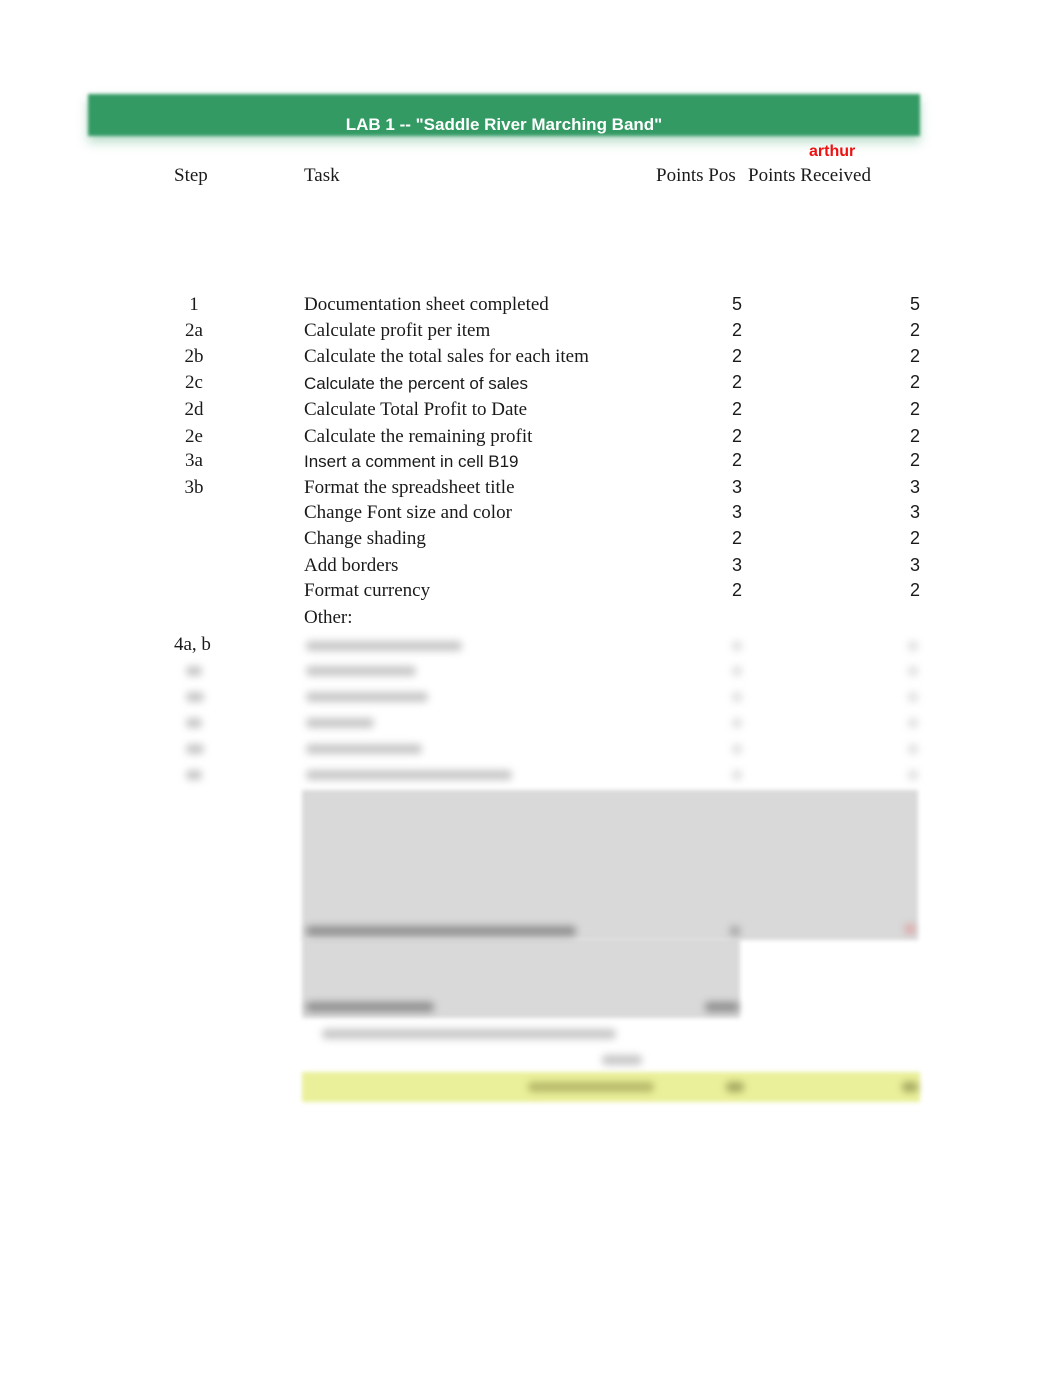 The width and height of the screenshot is (1062, 1377). What do you see at coordinates (194, 382) in the screenshot?
I see `step-cell: 2c` at bounding box center [194, 382].